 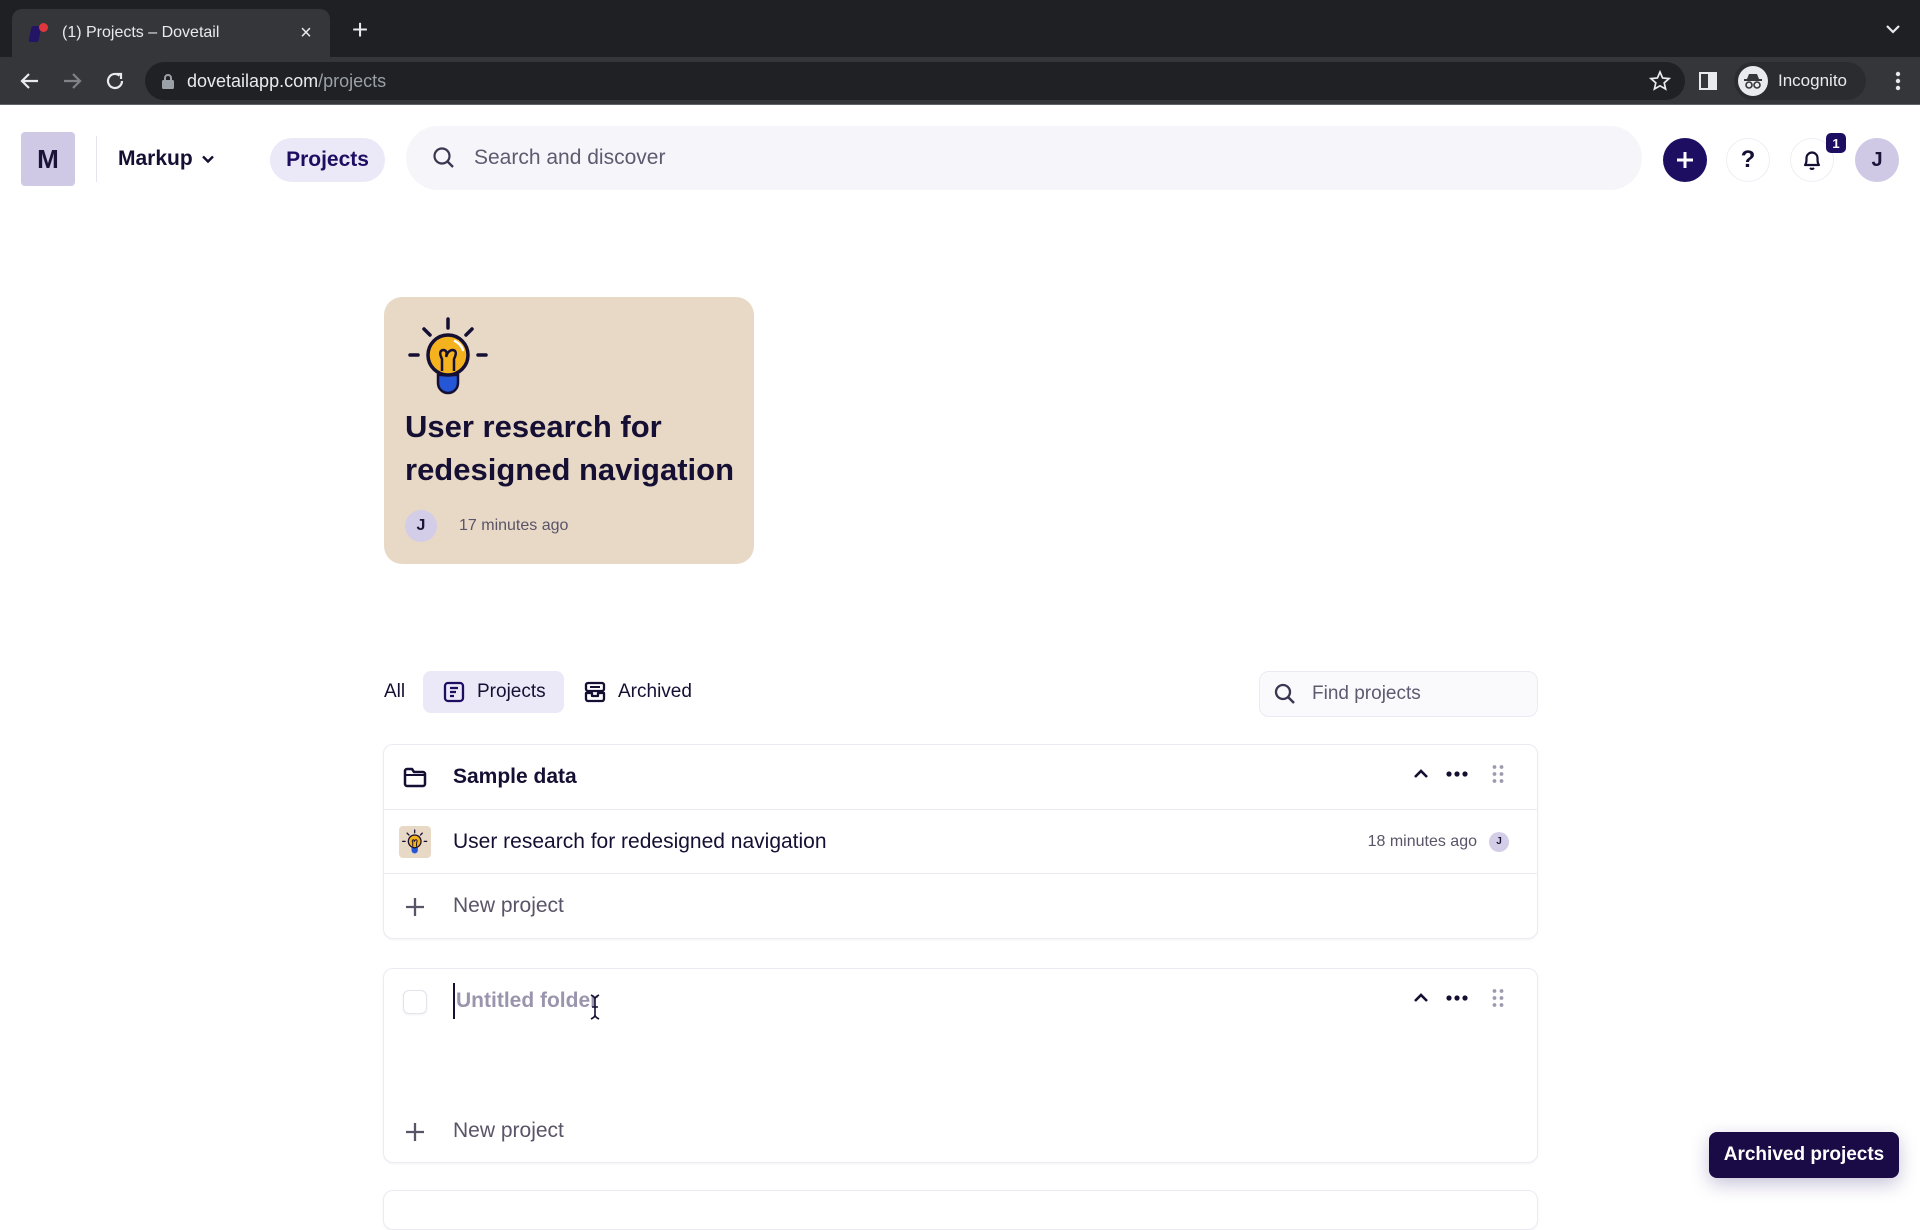 What do you see at coordinates (352, 80) in the screenshot?
I see `url-path: /projects` at bounding box center [352, 80].